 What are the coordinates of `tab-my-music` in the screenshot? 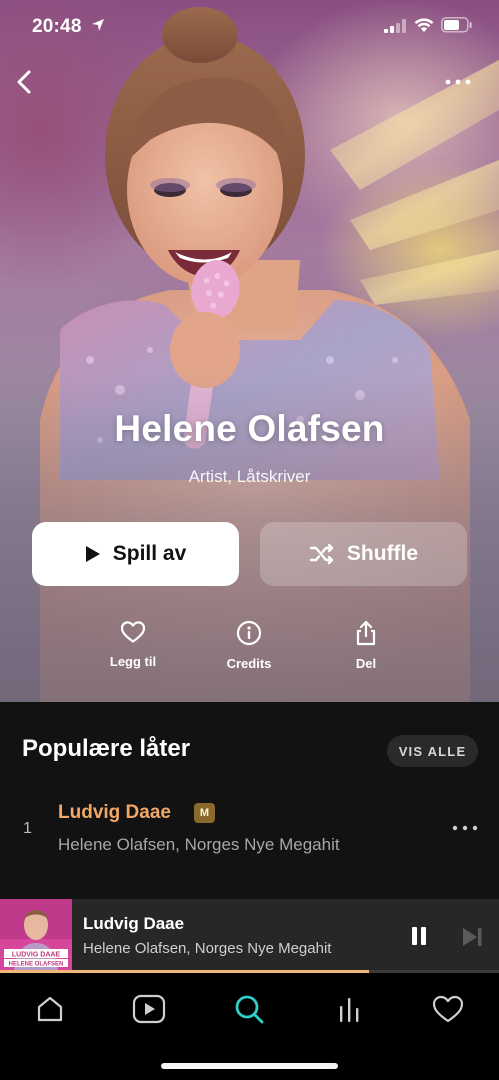 It's located at (349, 1009).